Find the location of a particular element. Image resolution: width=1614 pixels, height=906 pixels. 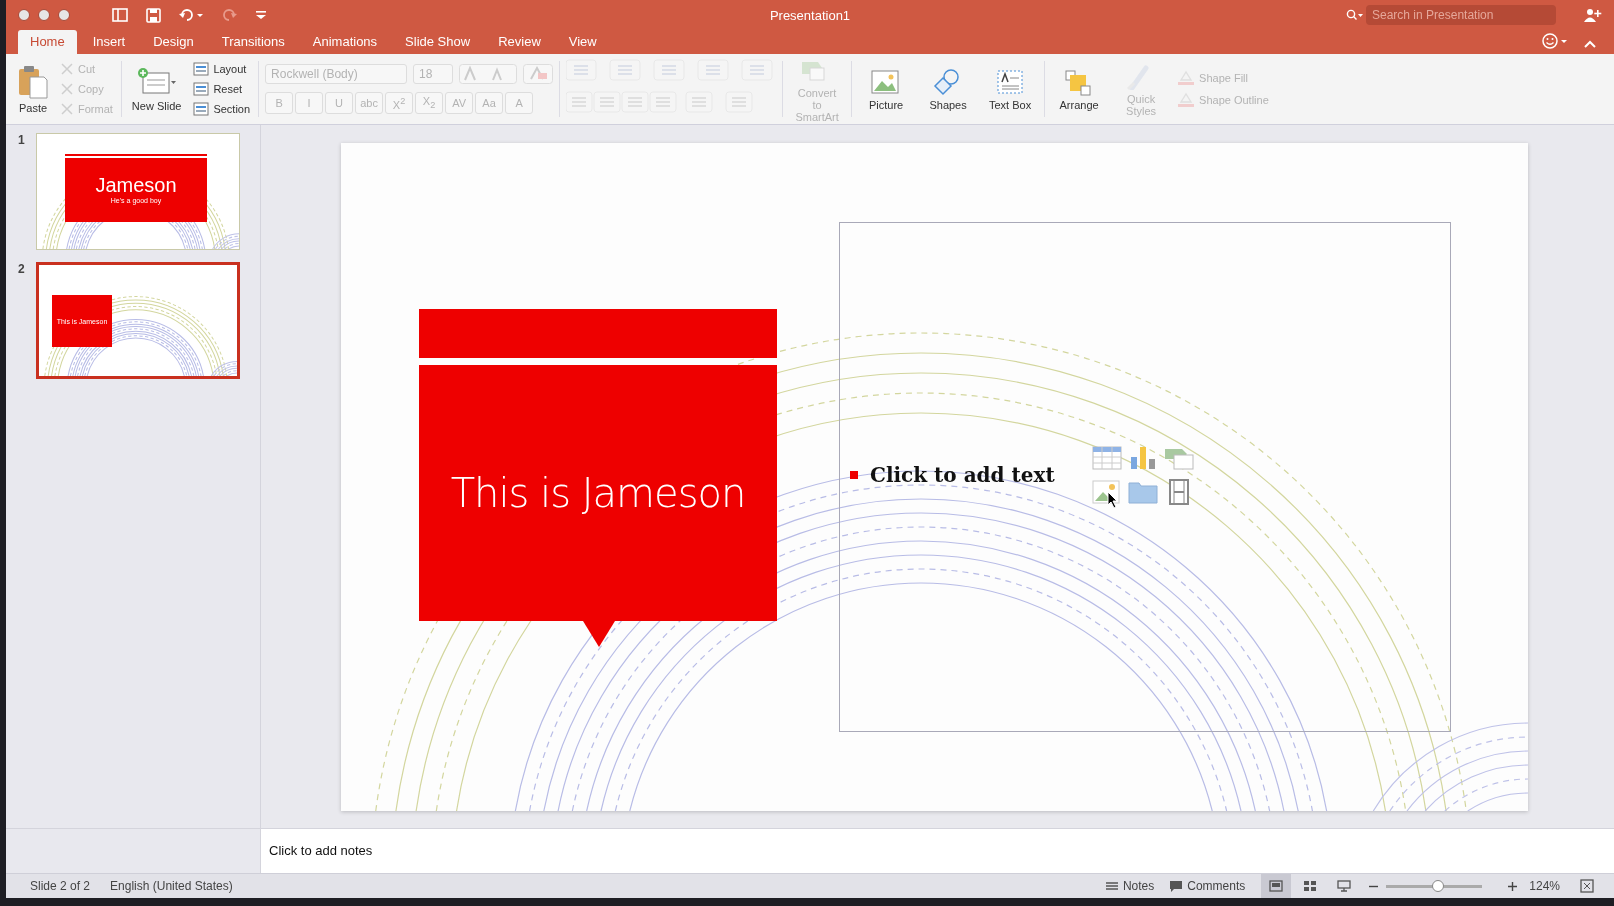

search-icon is located at coordinates (1355, 15).